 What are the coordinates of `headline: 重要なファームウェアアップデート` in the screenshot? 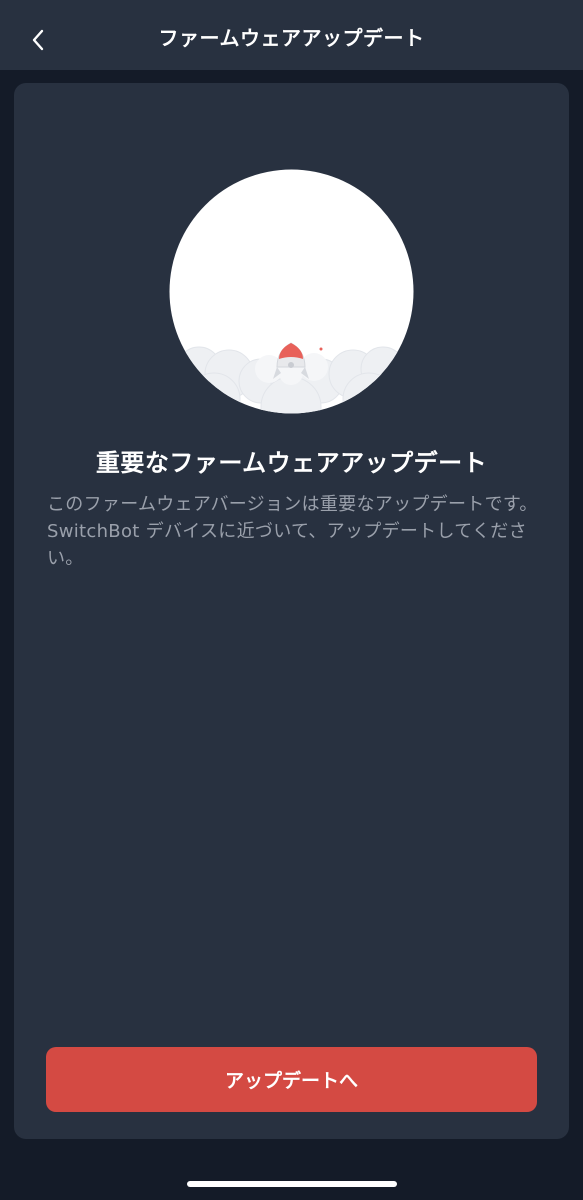 It's located at (291, 463).